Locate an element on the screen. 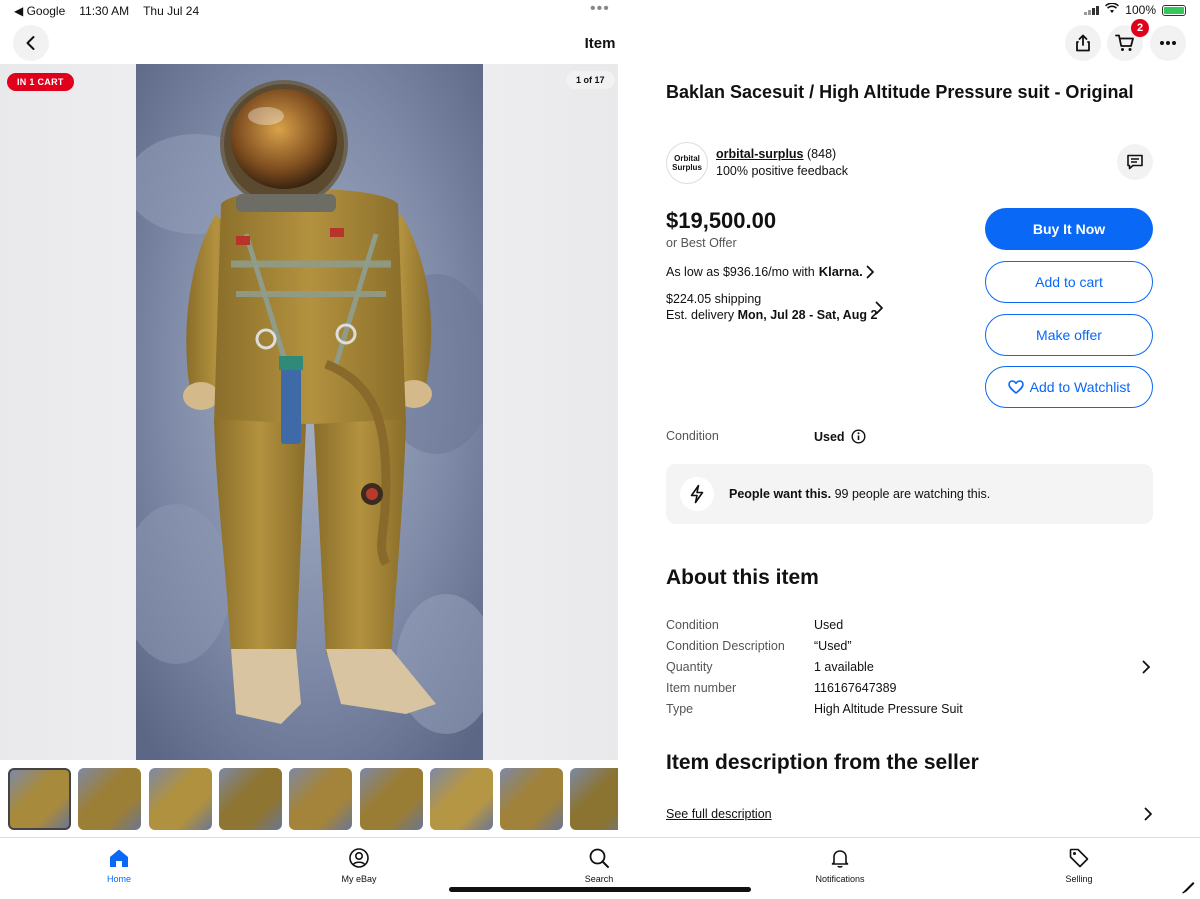 Image resolution: width=1200 pixels, height=899 pixels. profile-icon is located at coordinates (359, 858).